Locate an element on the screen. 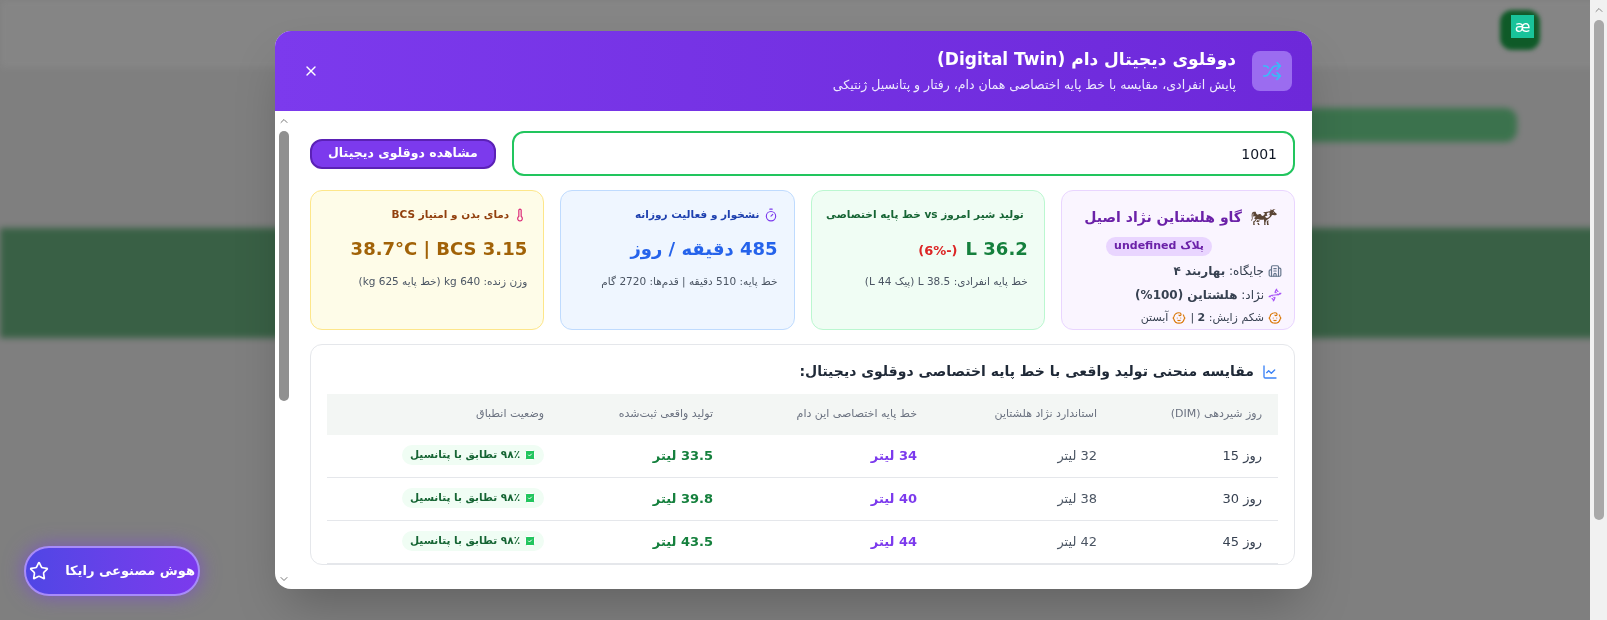 This screenshot has width=1607, height=620. card-note: خط پایه: 510 دقیقه | قدم‌ها: 2720 گام is located at coordinates (689, 281).